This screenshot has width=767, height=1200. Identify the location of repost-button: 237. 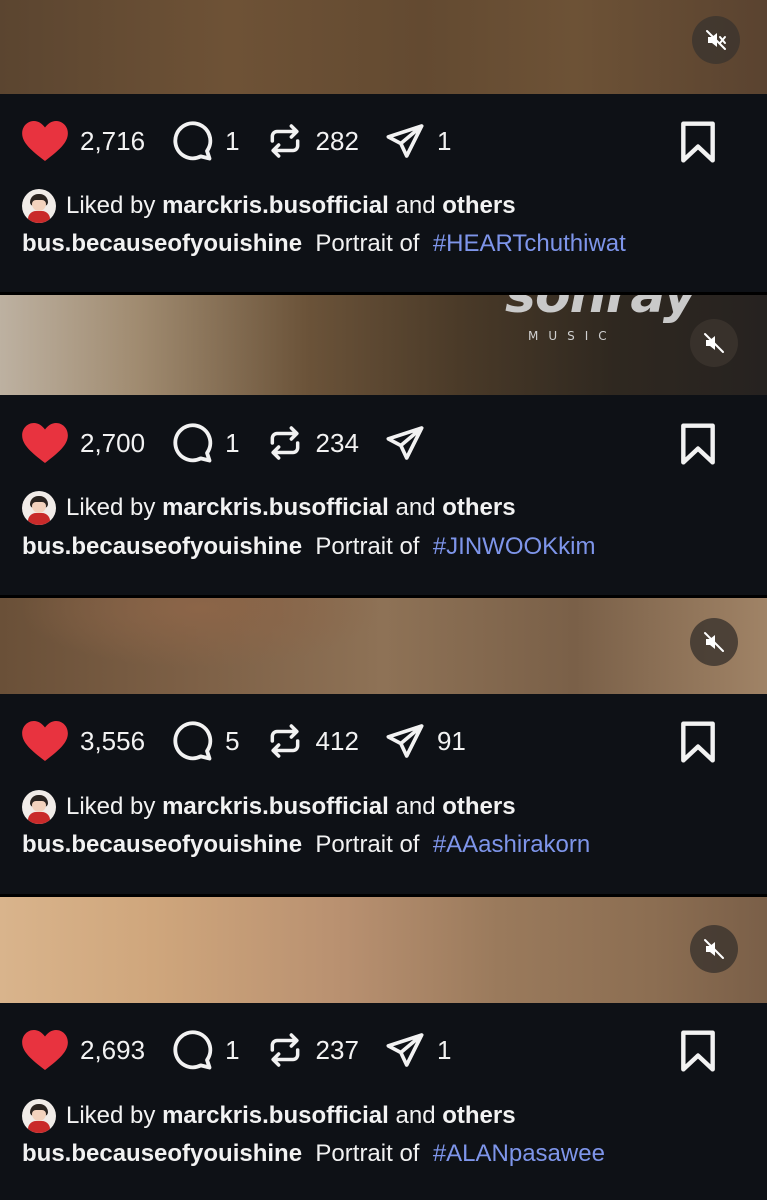
(312, 1050).